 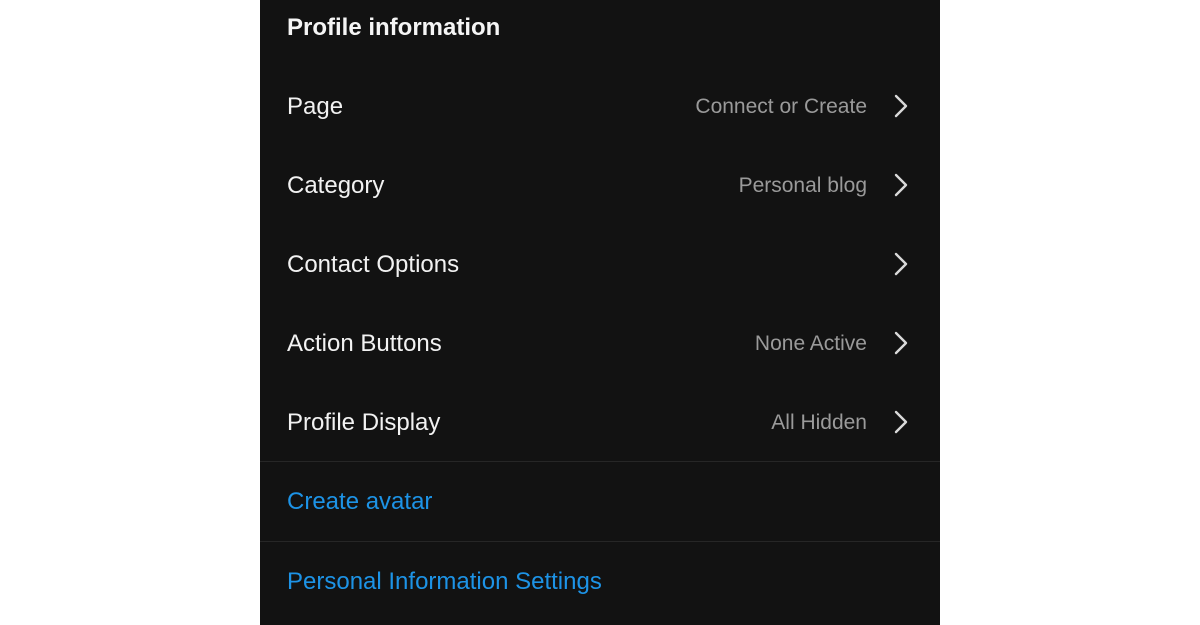 I want to click on row-profile-display: Profile Display All Hidden, so click(x=600, y=422).